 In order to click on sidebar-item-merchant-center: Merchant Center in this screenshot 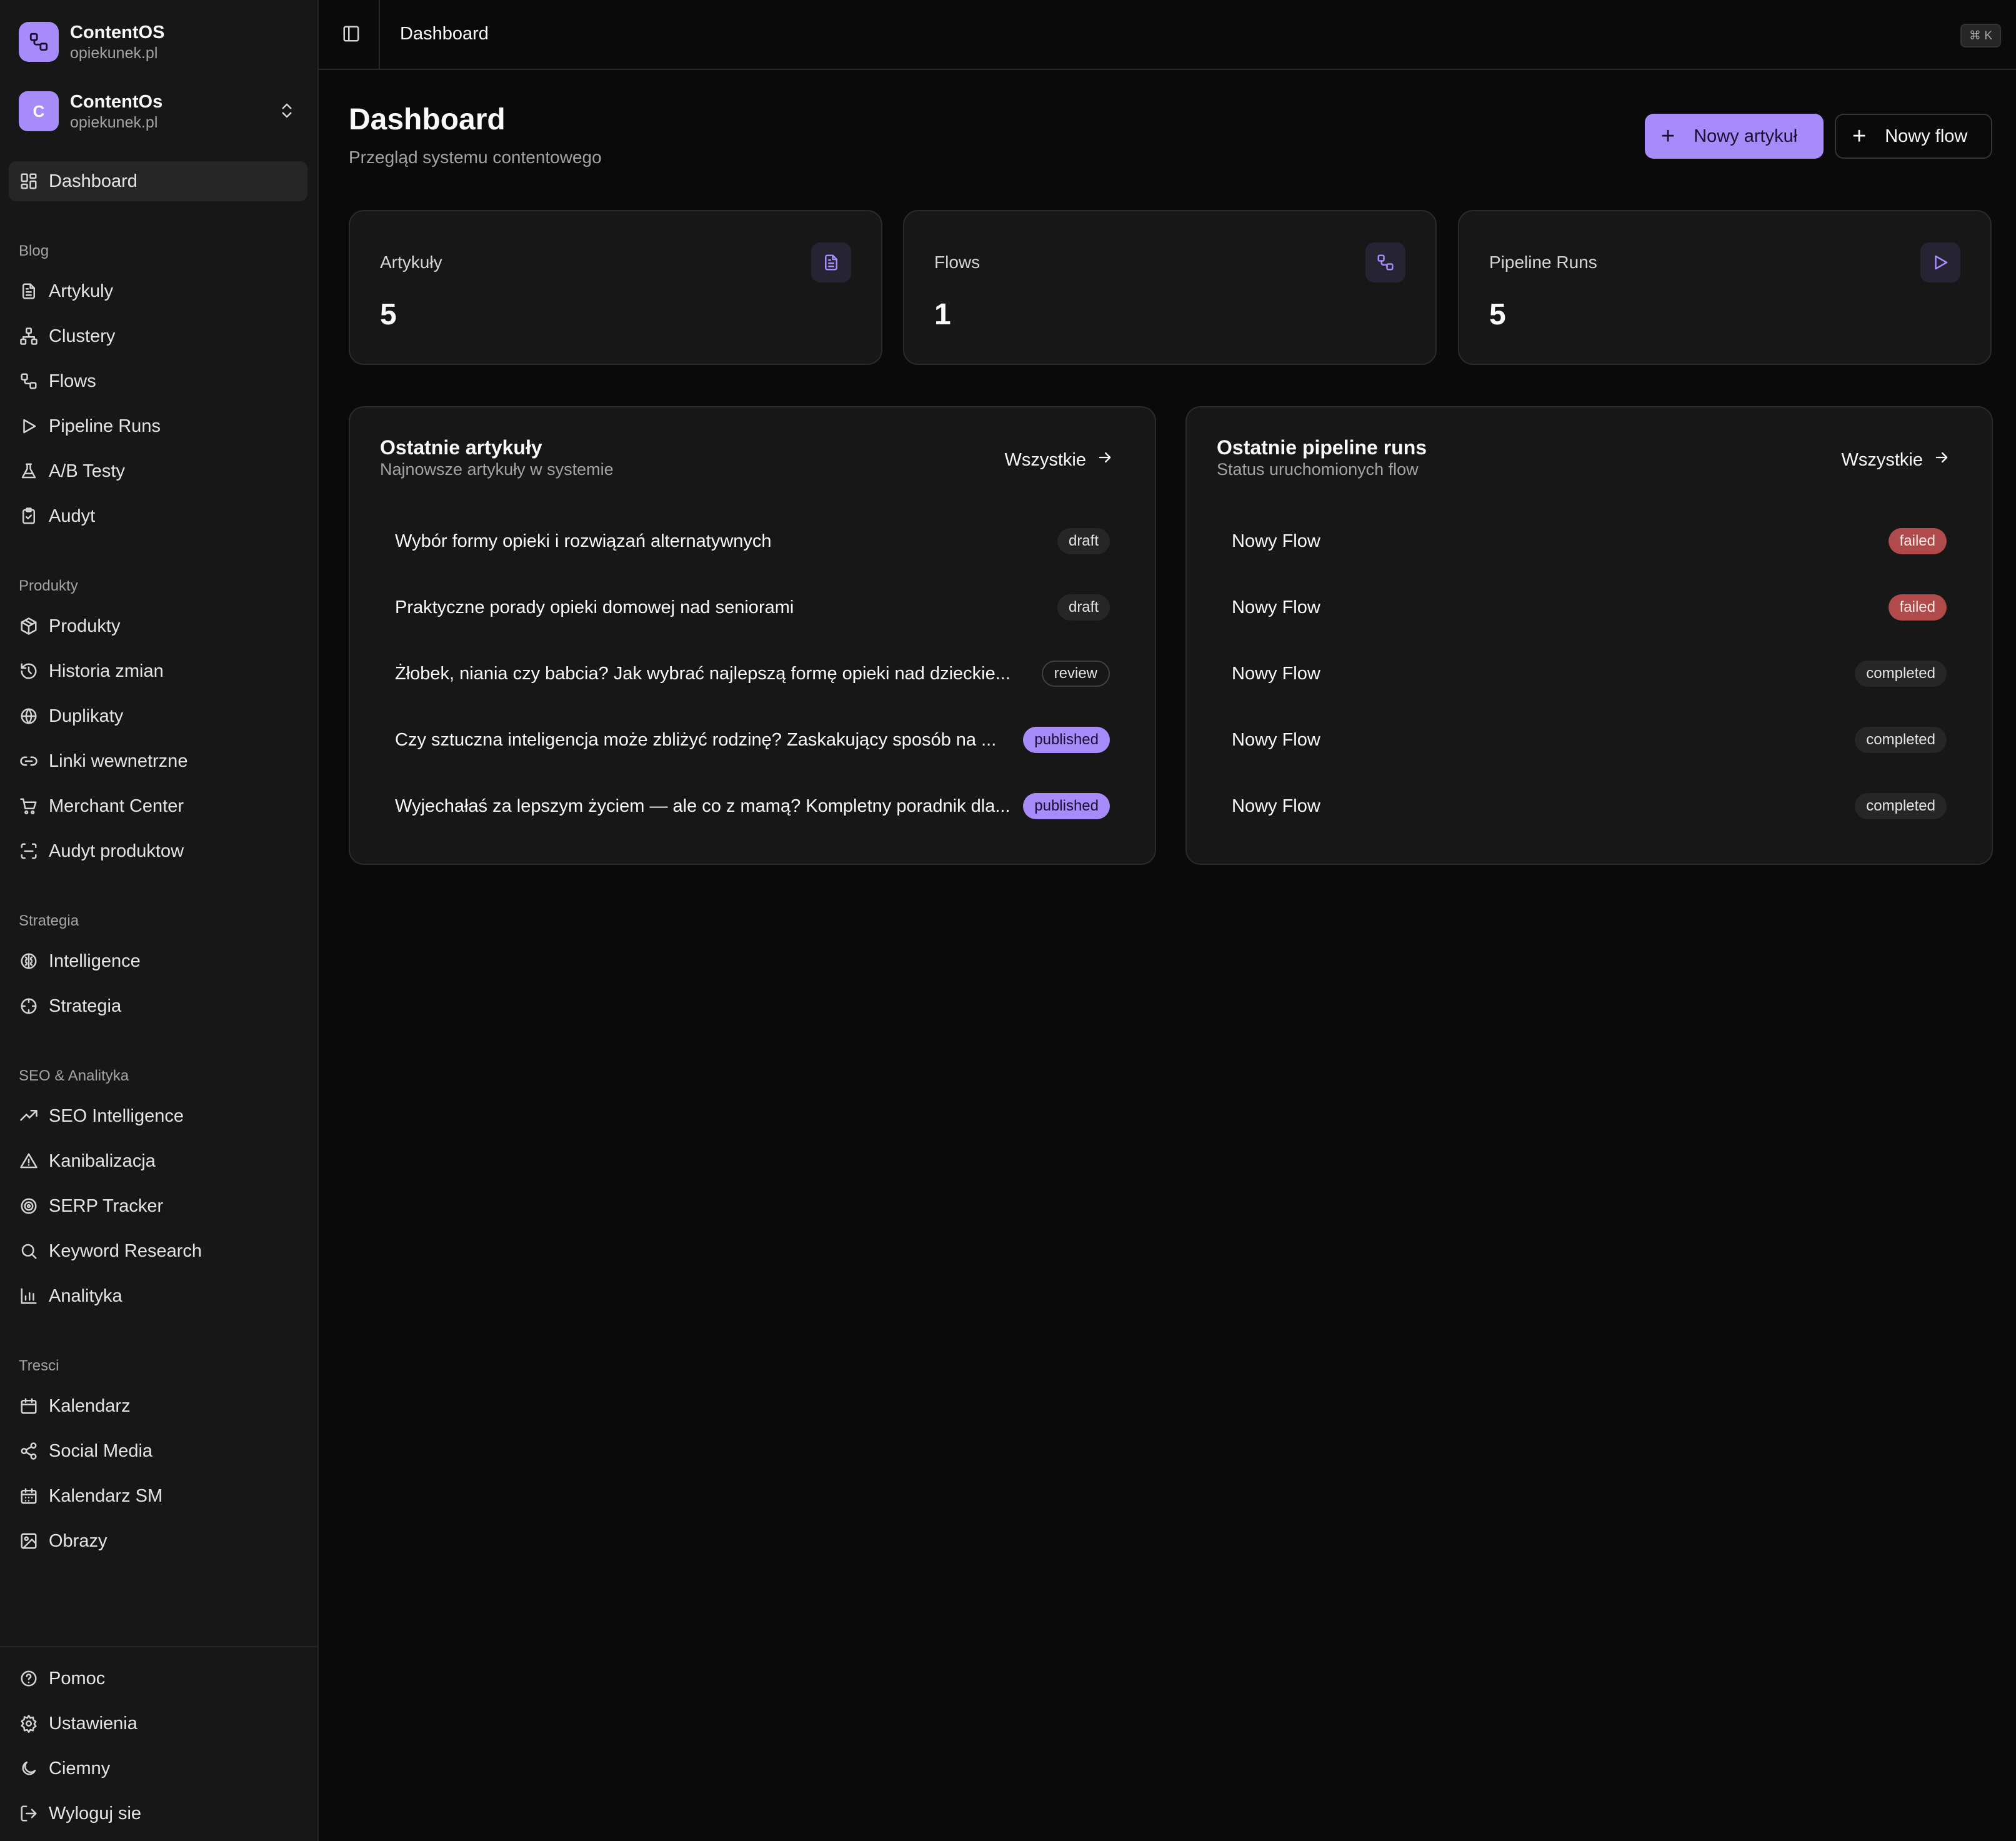, I will do `click(101, 806)`.